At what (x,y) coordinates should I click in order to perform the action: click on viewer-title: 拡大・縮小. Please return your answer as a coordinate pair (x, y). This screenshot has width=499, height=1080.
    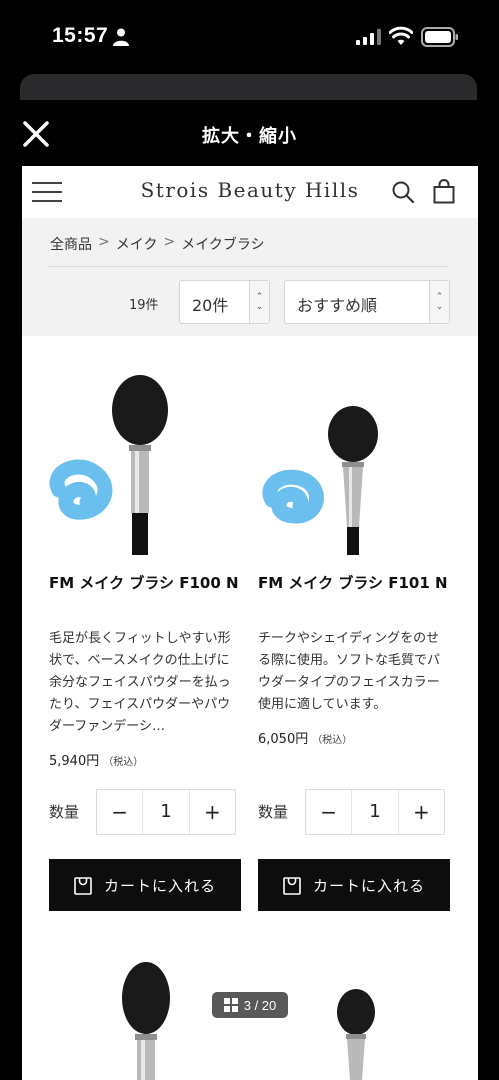
    Looking at the image, I should click on (249, 136).